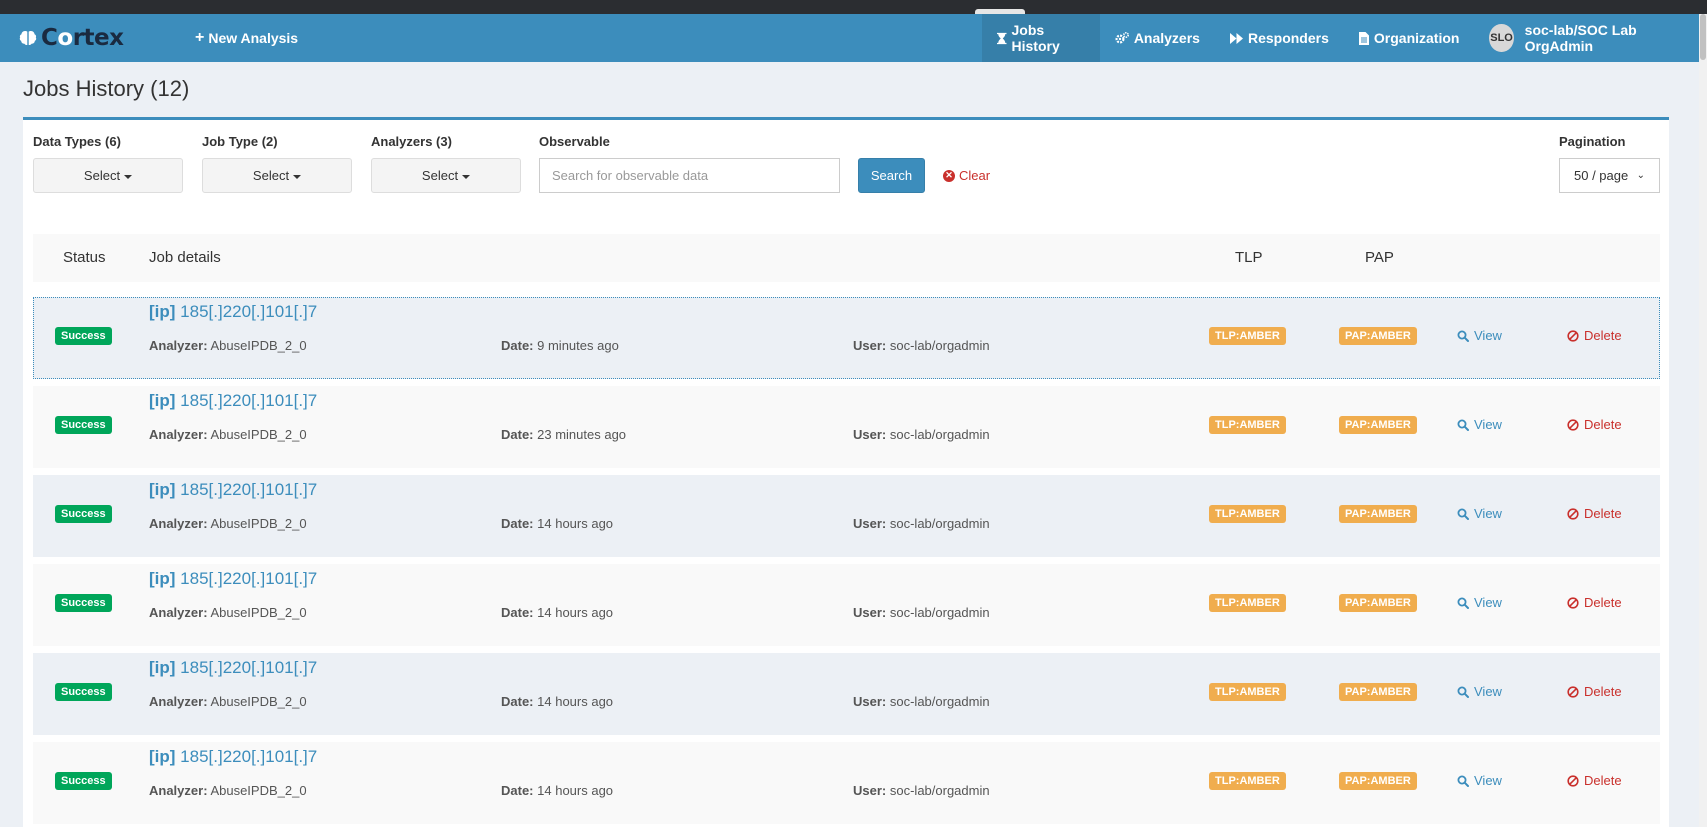 Image resolution: width=1707 pixels, height=827 pixels. I want to click on scrollbar-thumb, so click(1703, 37).